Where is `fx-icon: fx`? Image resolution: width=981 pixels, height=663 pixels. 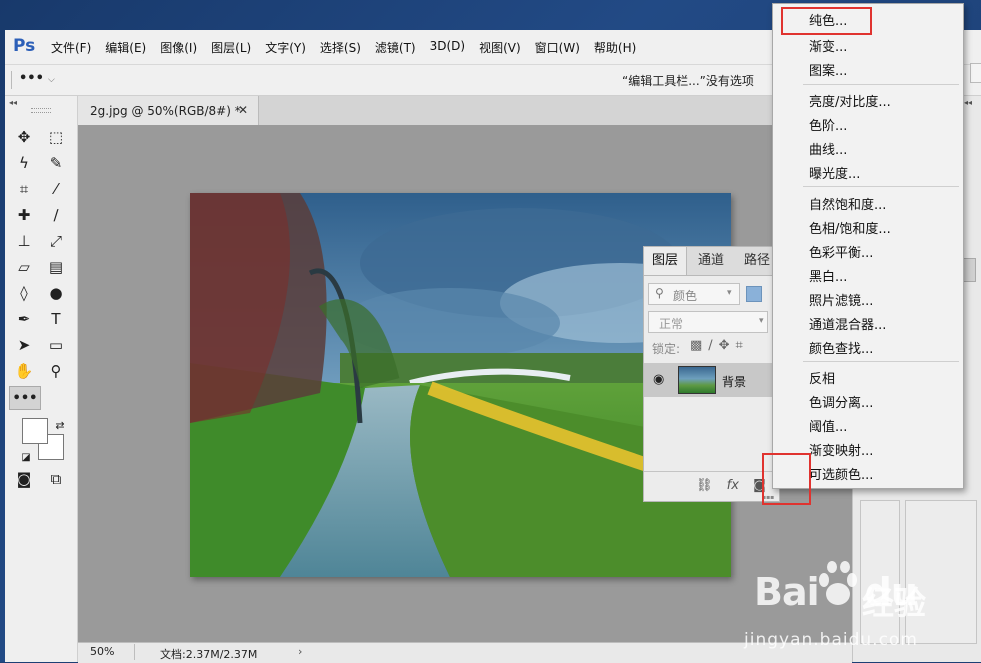
fx-icon: fx is located at coordinates (733, 485).